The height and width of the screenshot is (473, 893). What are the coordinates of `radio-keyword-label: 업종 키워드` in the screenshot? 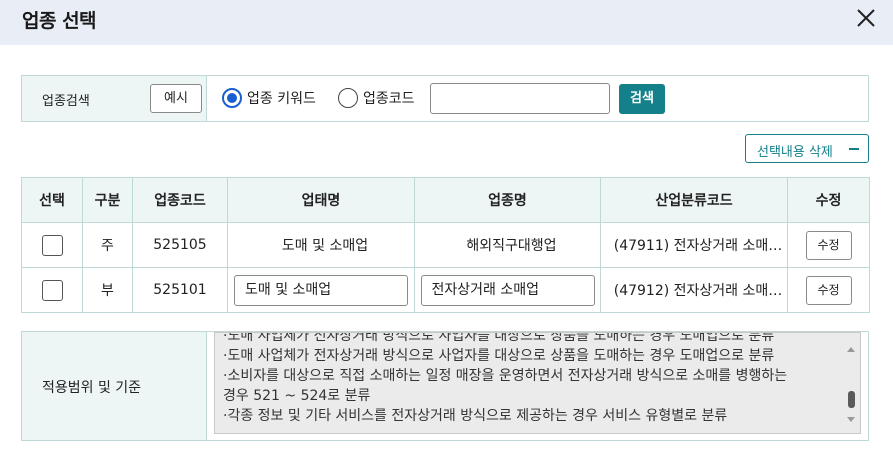 It's located at (281, 99).